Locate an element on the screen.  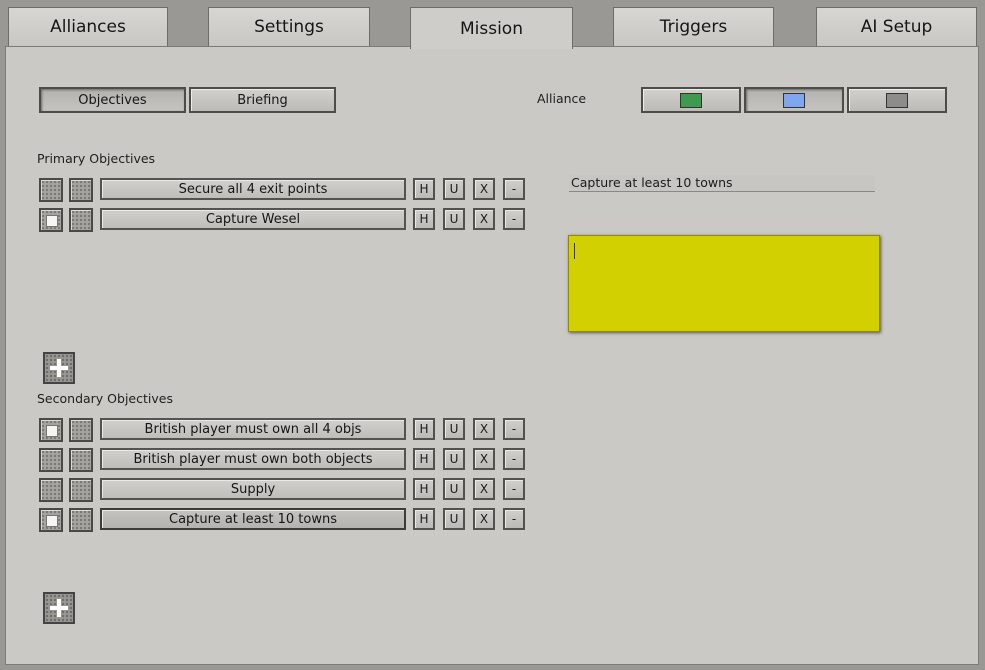
tab-label: Triggers is located at coordinates (693, 27).